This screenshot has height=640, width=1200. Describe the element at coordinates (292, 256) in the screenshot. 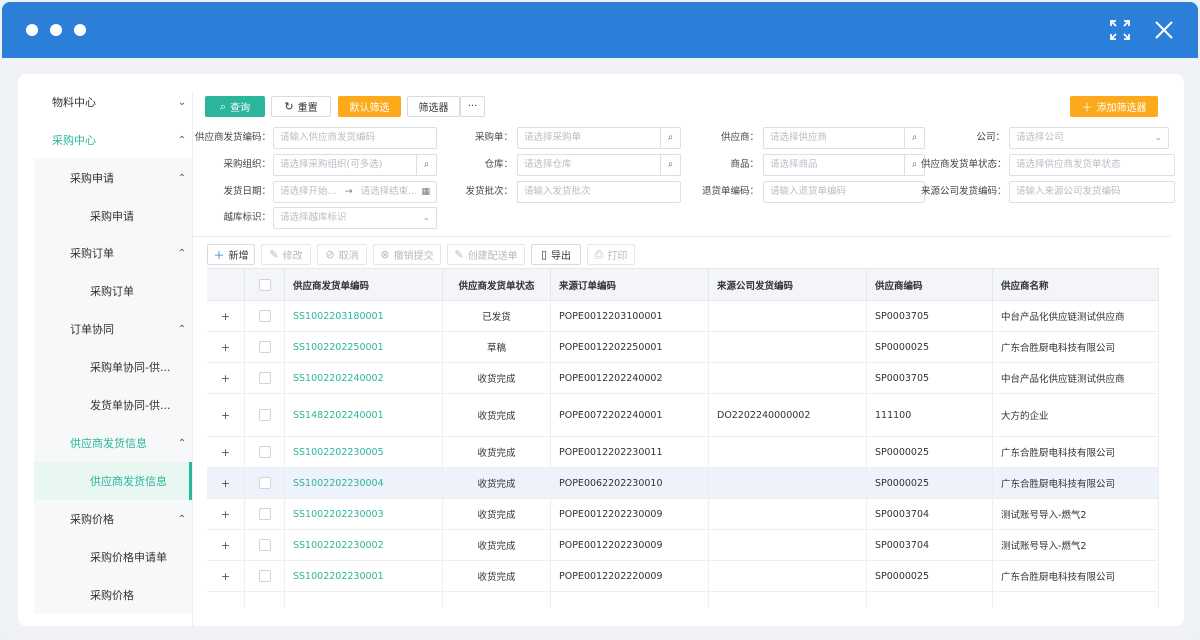

I see `edit-label: 修改` at that location.